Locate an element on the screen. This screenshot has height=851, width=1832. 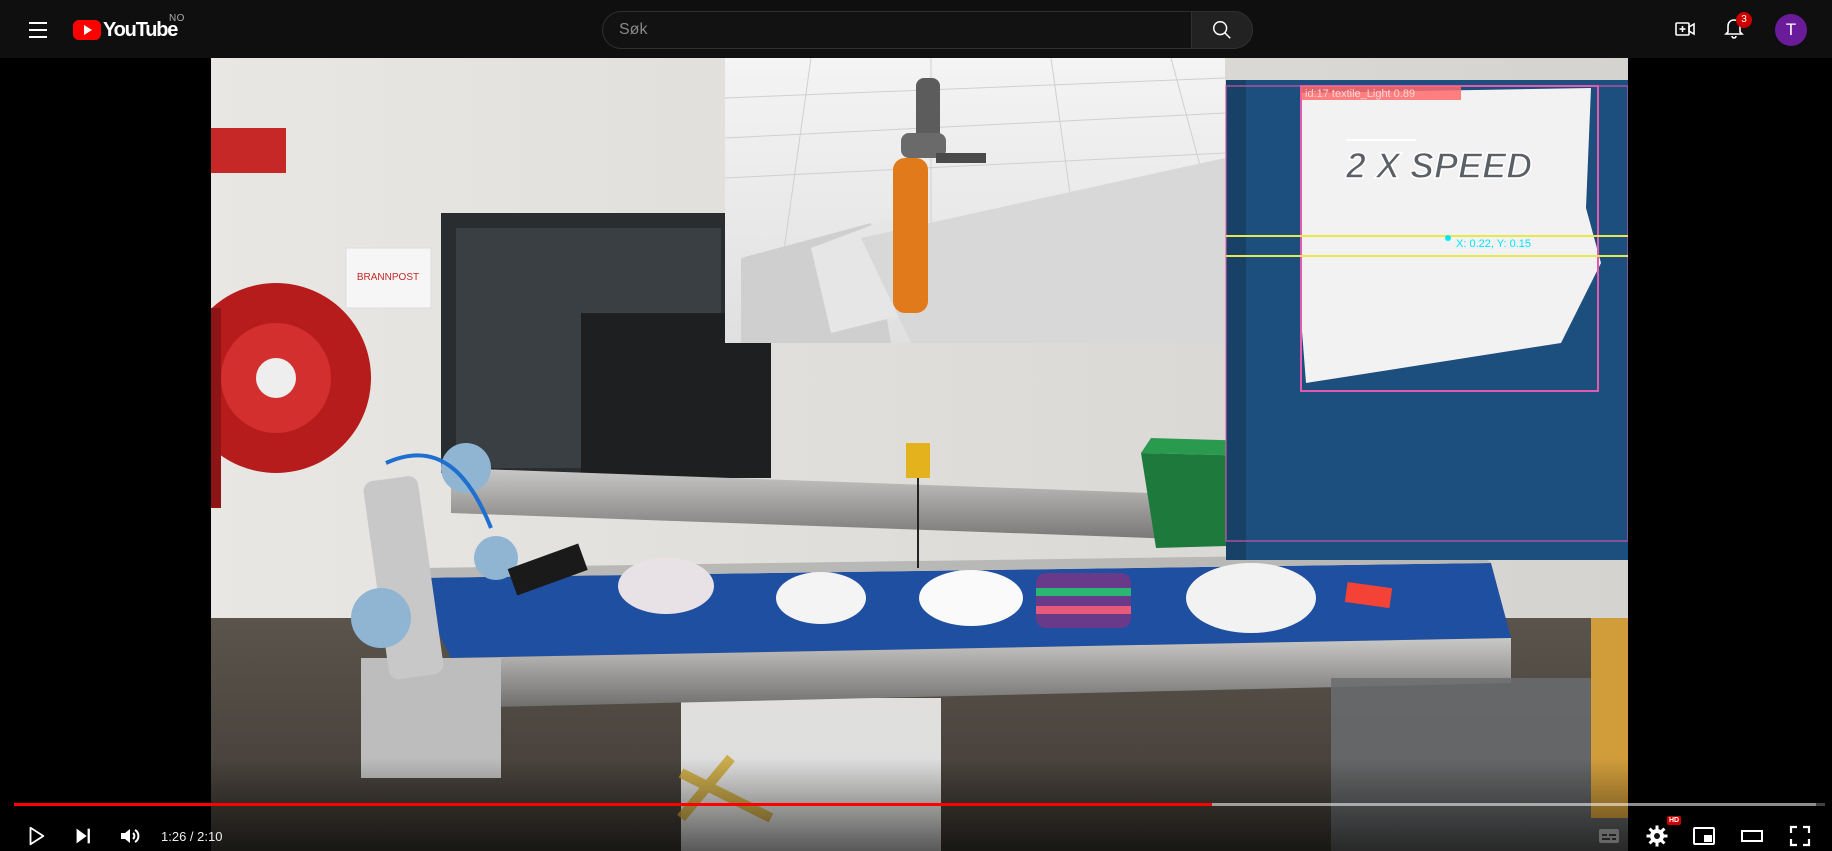
search-input is located at coordinates (896, 30).